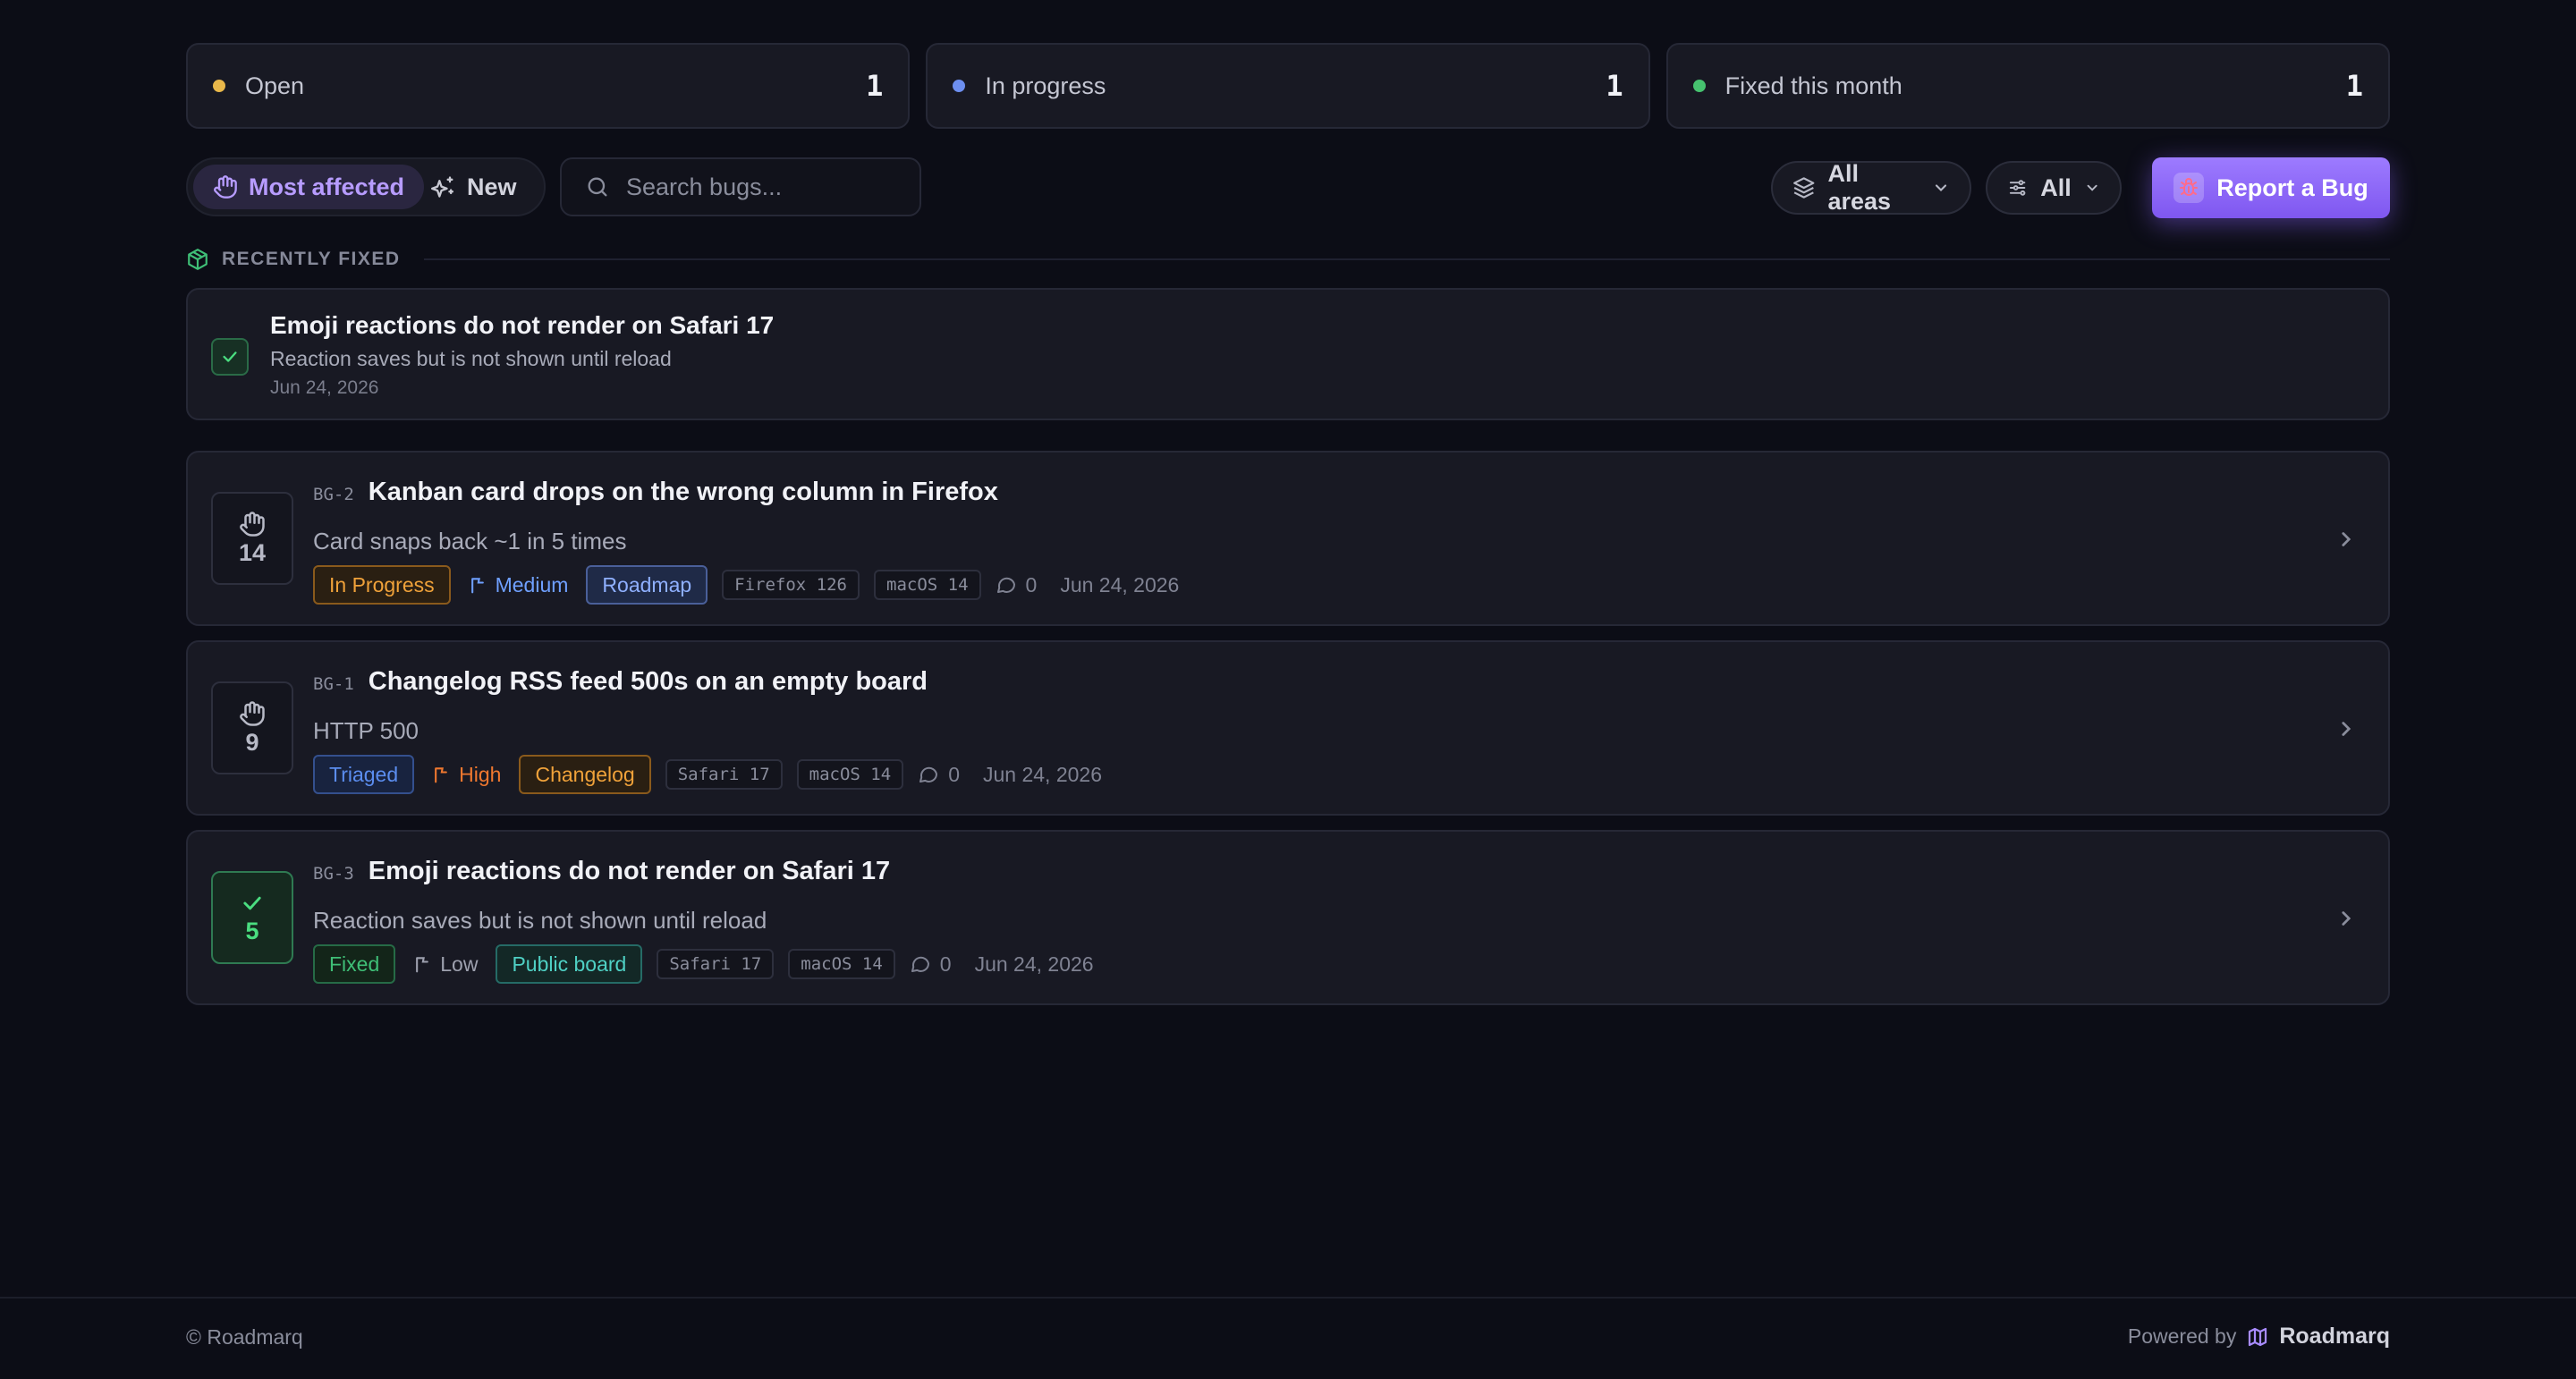 The height and width of the screenshot is (1379, 2576). What do you see at coordinates (219, 86) in the screenshot?
I see `status-dot-open` at bounding box center [219, 86].